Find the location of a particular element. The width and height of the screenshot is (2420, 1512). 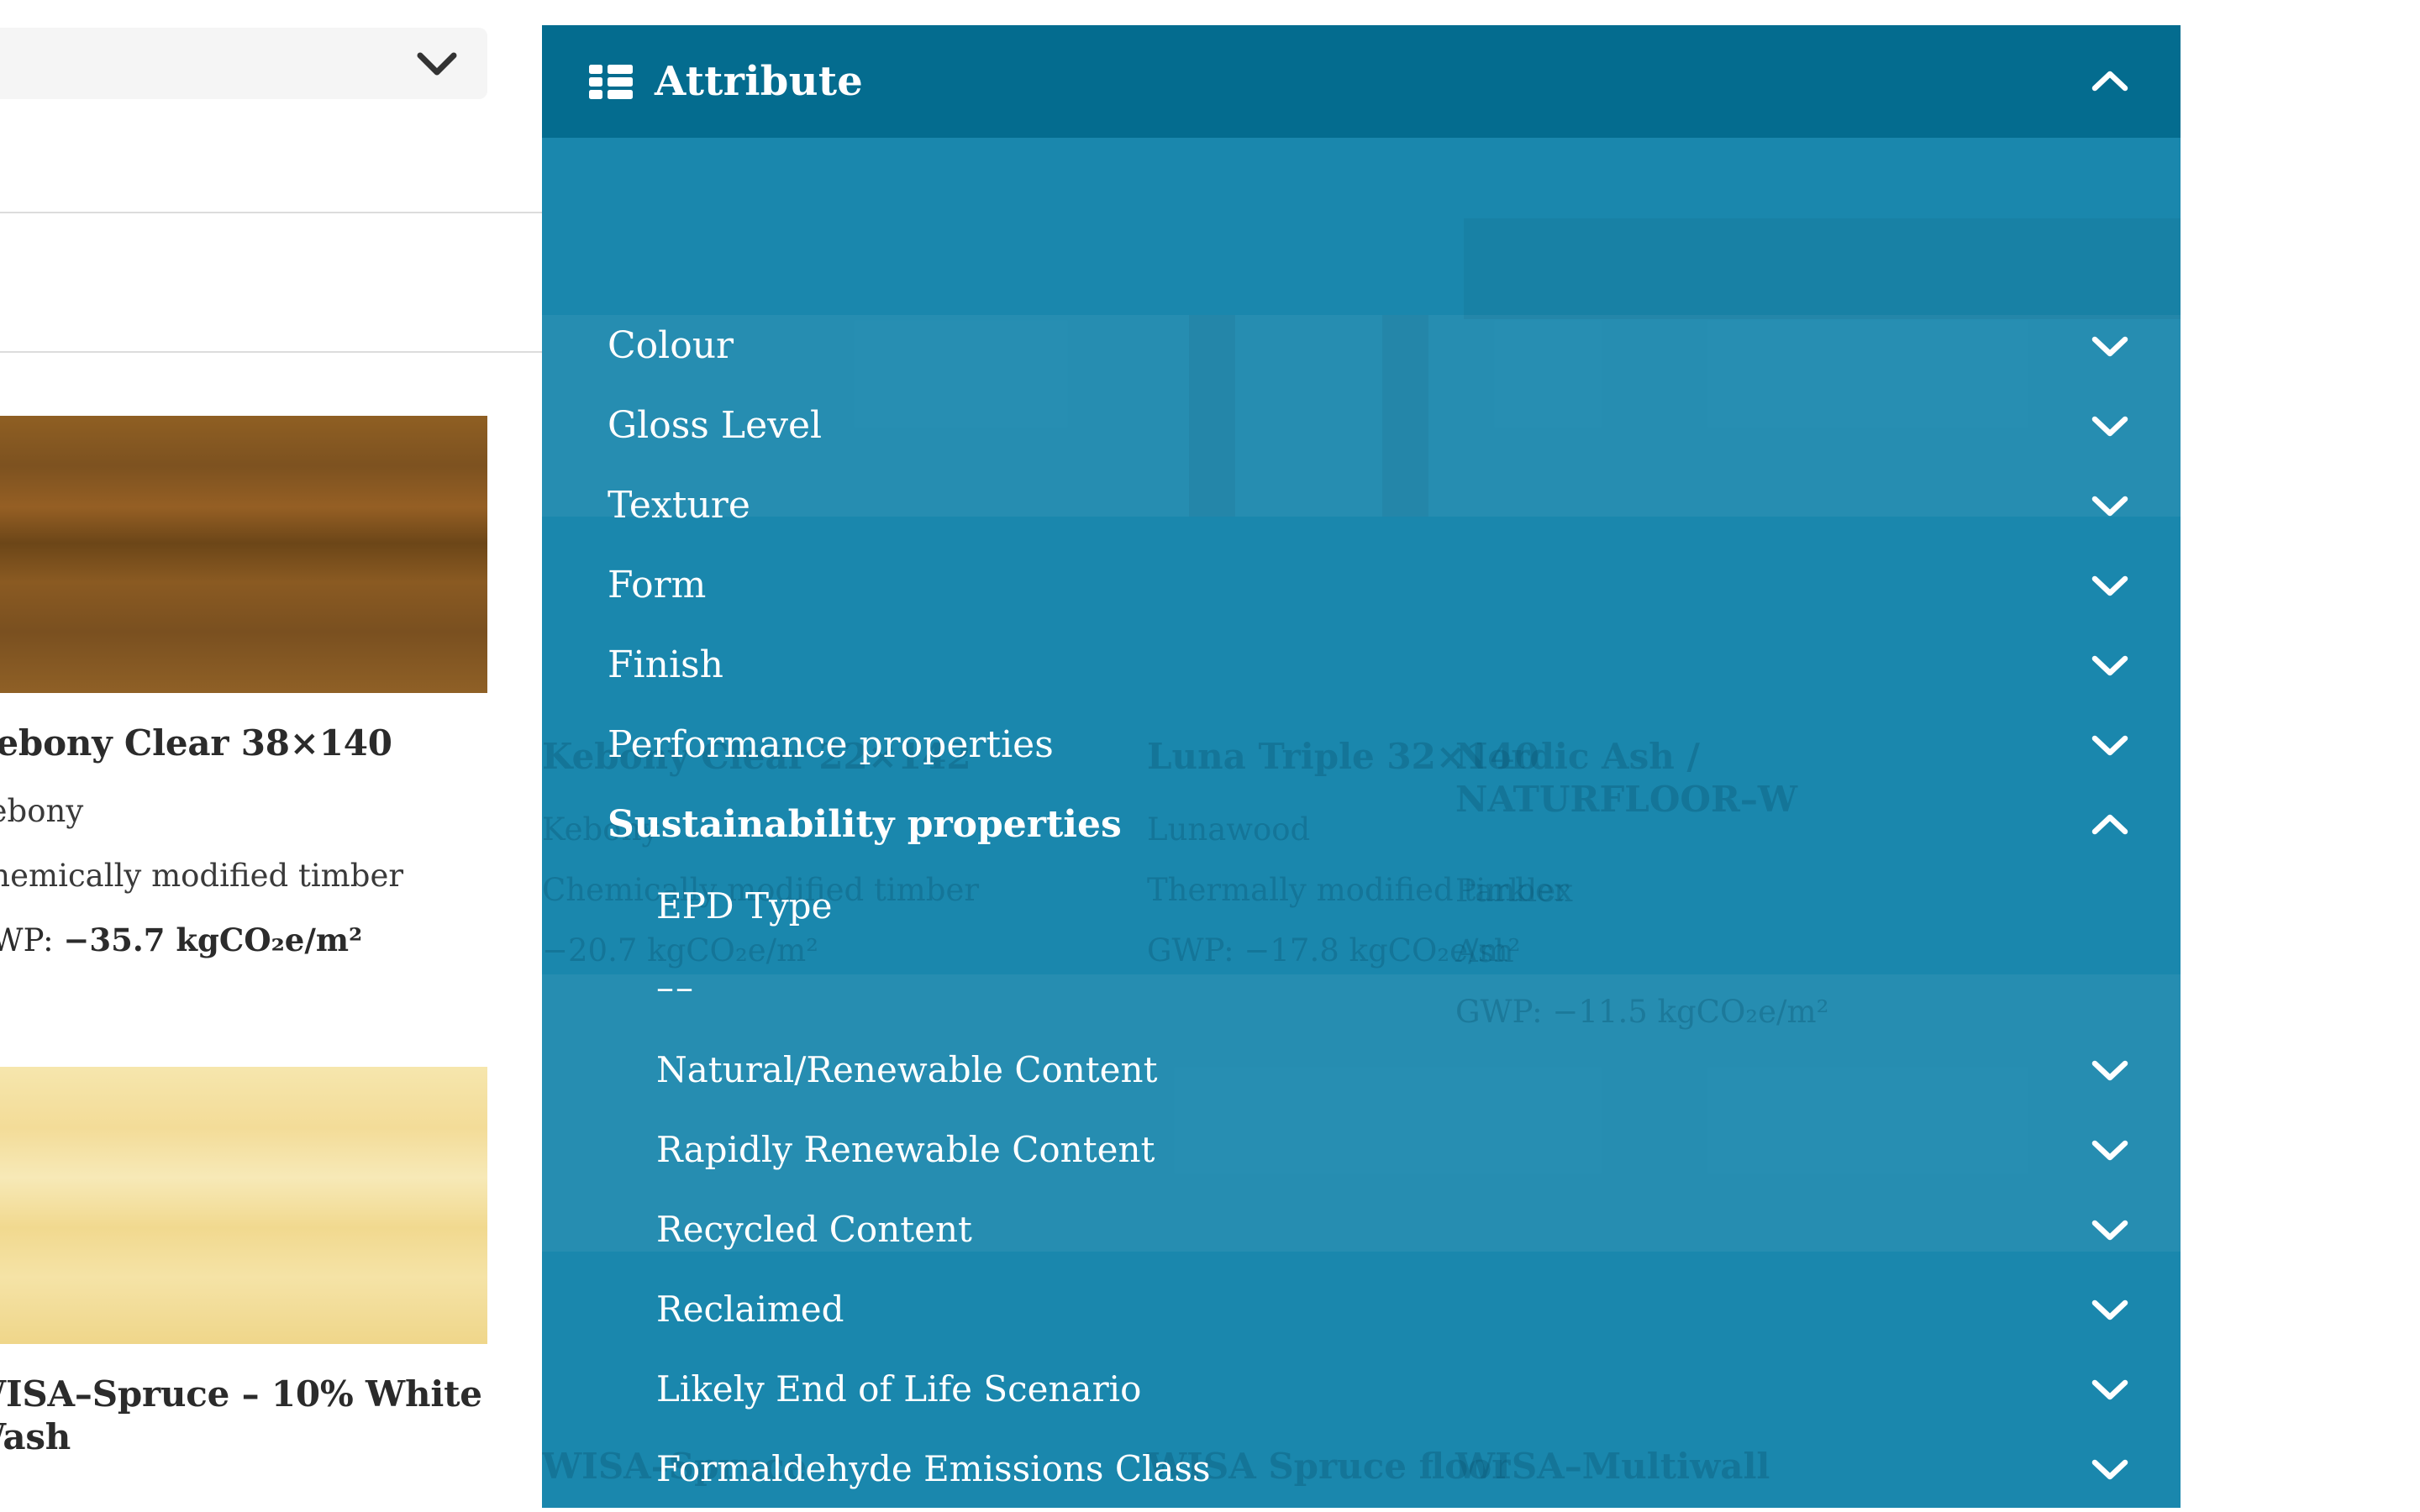

attribute-row-sustainability-properties: Sustainability properties is located at coordinates (1361, 824).